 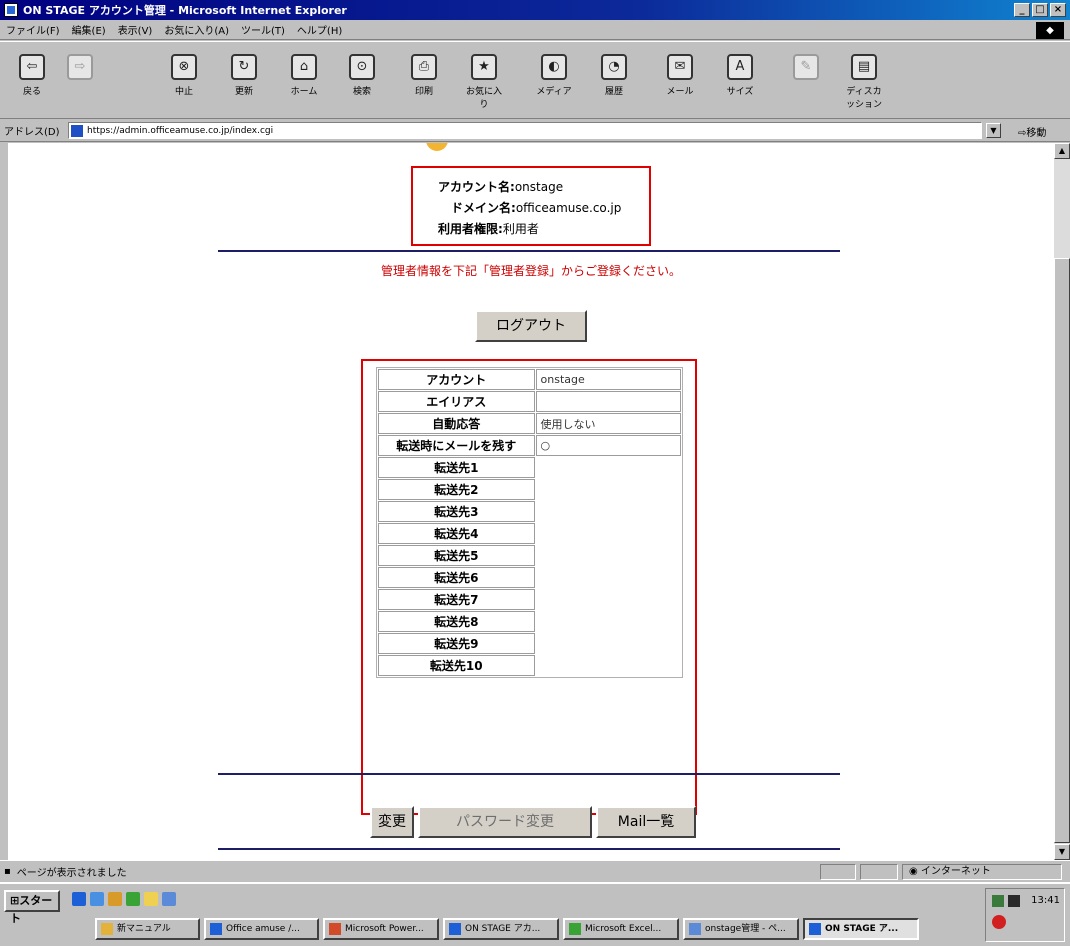 What do you see at coordinates (169, 899) in the screenshot?
I see `quicklaunch-word-icon` at bounding box center [169, 899].